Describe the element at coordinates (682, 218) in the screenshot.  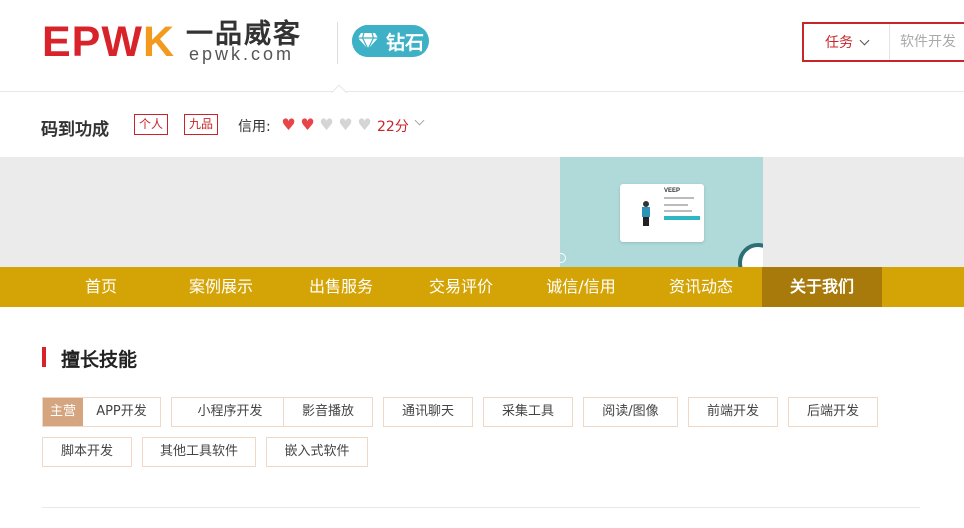
I see `banner-card-button` at that location.